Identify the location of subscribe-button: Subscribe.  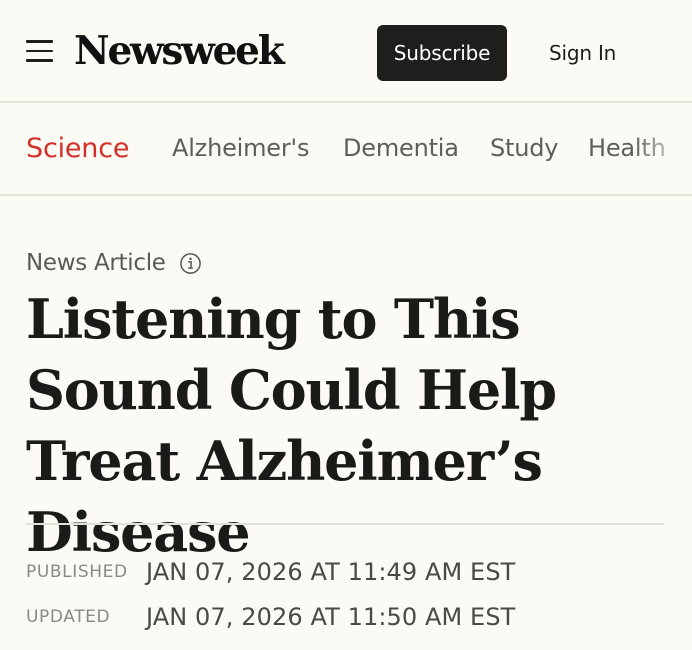
(442, 53).